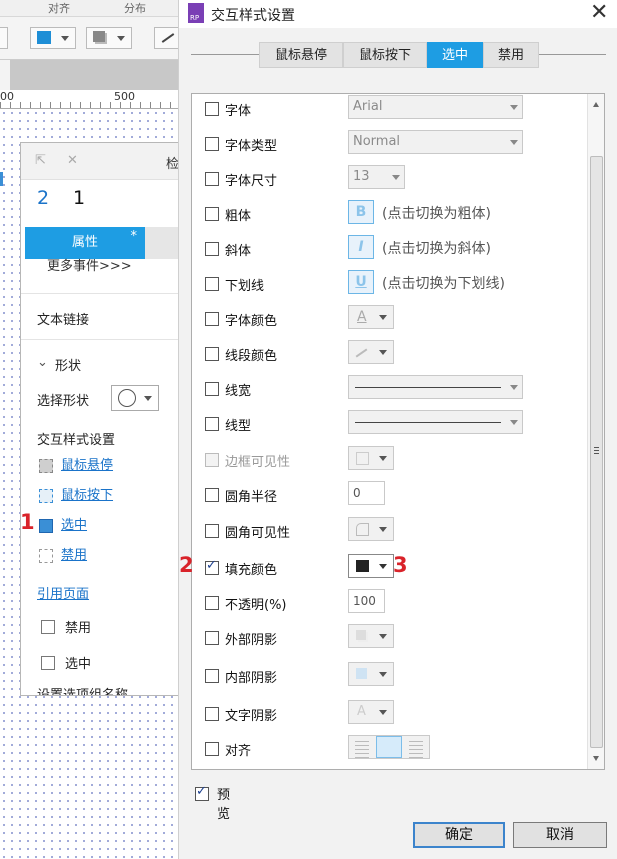 This screenshot has width=617, height=859. What do you see at coordinates (371, 458) in the screenshot?
I see `border-visibility-picker` at bounding box center [371, 458].